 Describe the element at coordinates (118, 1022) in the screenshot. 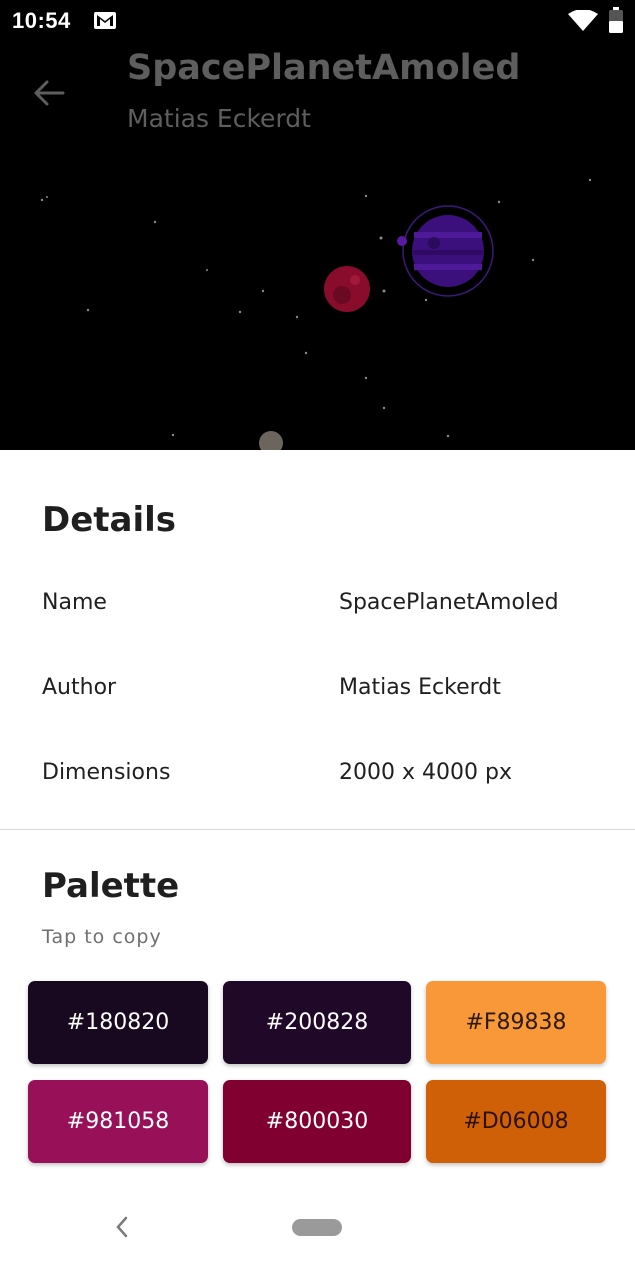

I see `palette-swatch: #180820` at that location.